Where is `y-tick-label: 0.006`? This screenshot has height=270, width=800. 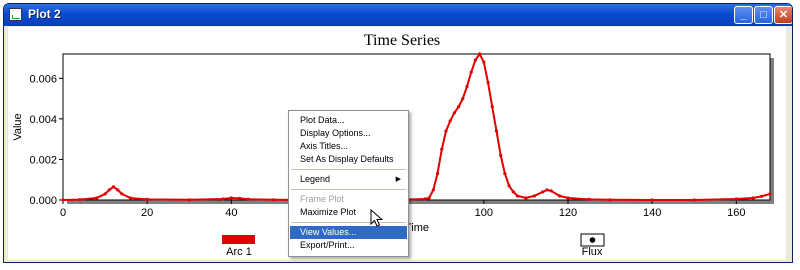
y-tick-label: 0.006 is located at coordinates (43, 79).